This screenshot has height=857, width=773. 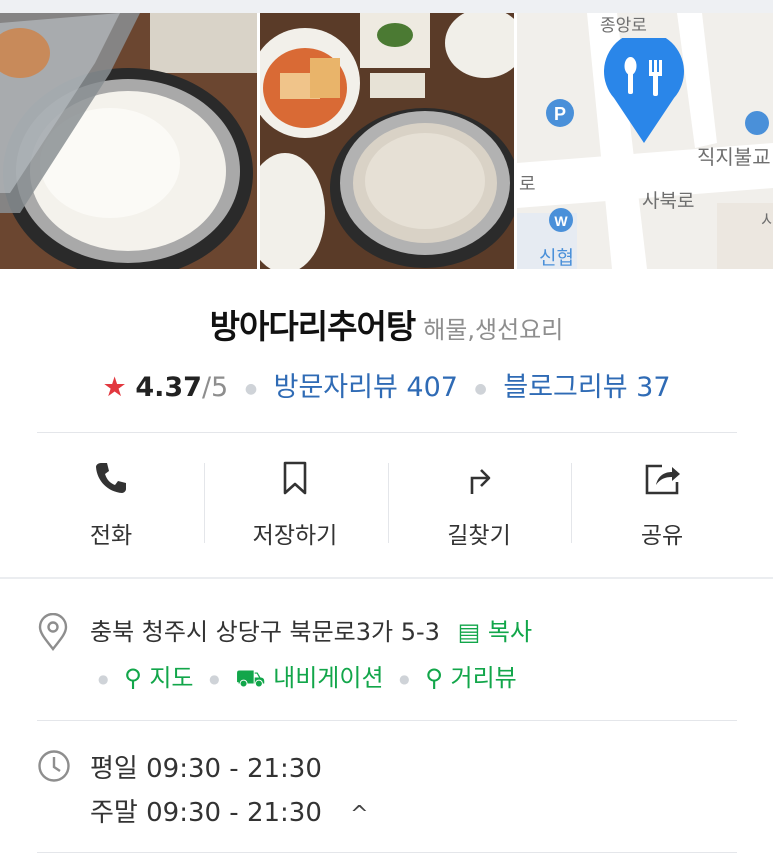 What do you see at coordinates (386, 578) in the screenshot?
I see `section-divider` at bounding box center [386, 578].